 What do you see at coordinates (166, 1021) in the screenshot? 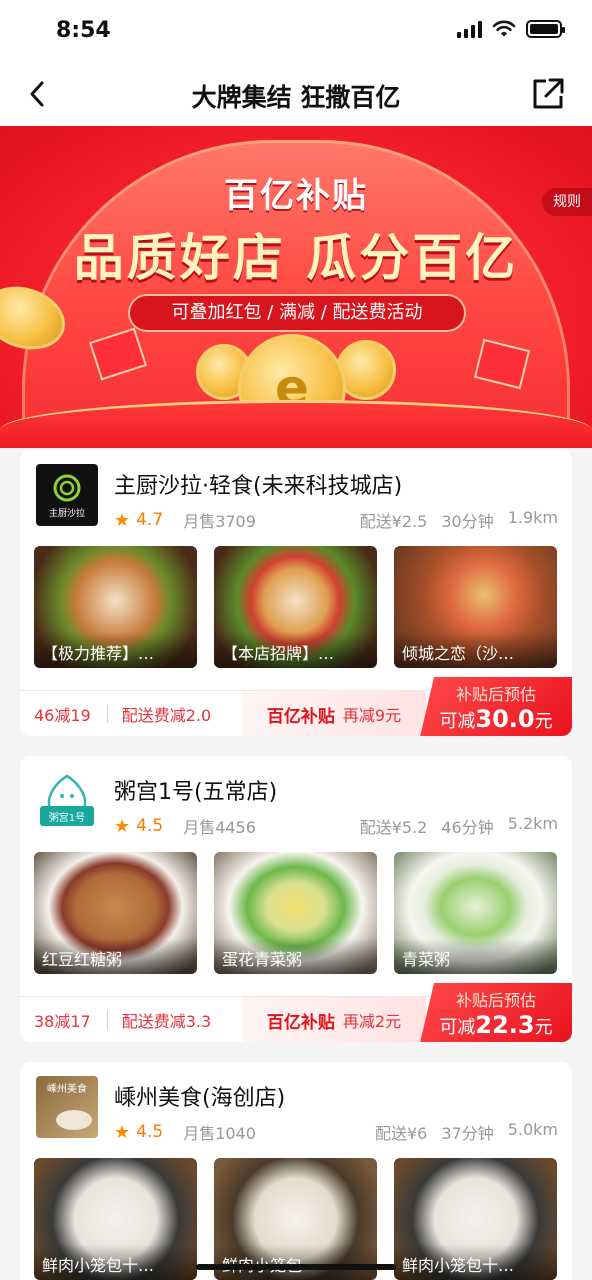
I see `delivery-discount-tag: 配送费减3.3` at bounding box center [166, 1021].